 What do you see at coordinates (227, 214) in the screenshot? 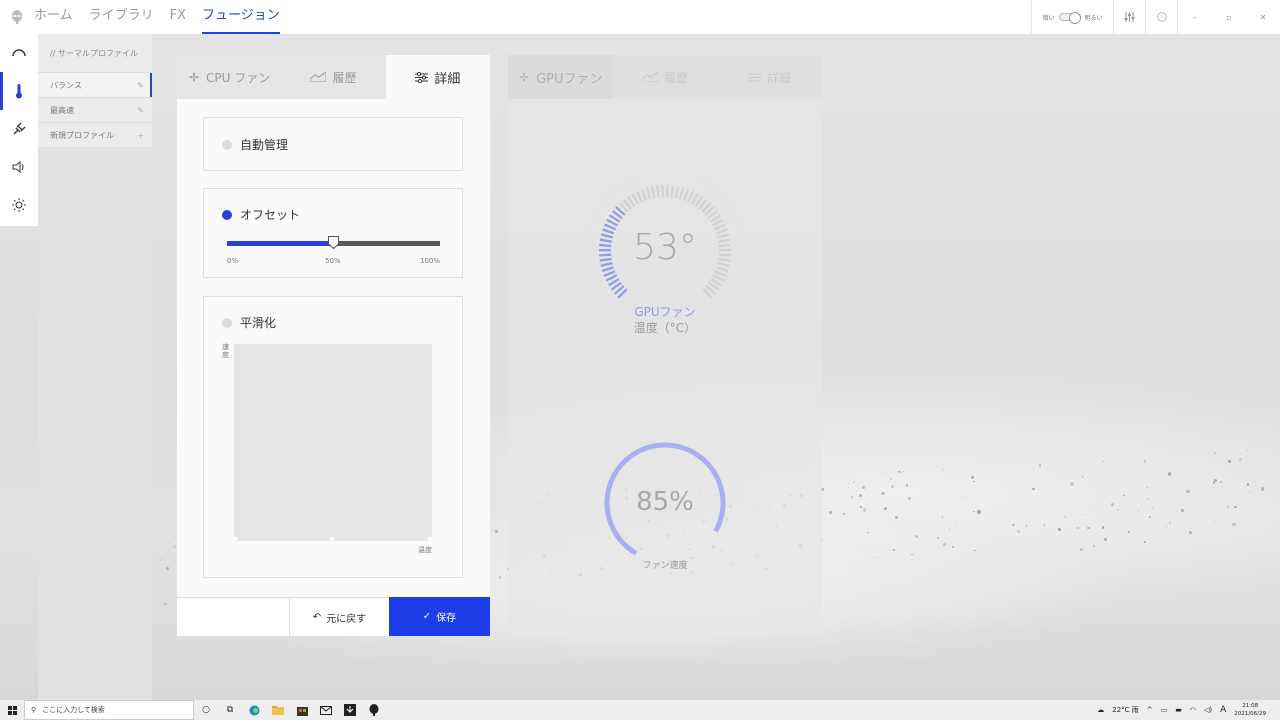
I see `offset-radio` at bounding box center [227, 214].